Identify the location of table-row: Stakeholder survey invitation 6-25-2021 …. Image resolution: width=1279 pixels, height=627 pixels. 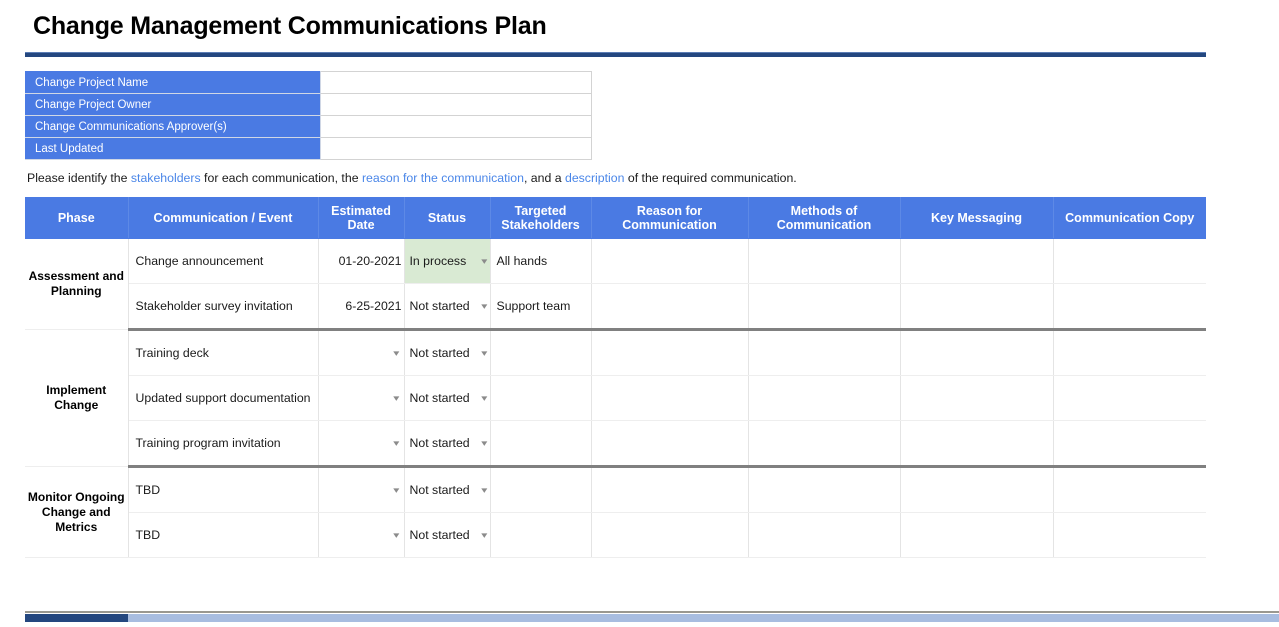
(615, 307).